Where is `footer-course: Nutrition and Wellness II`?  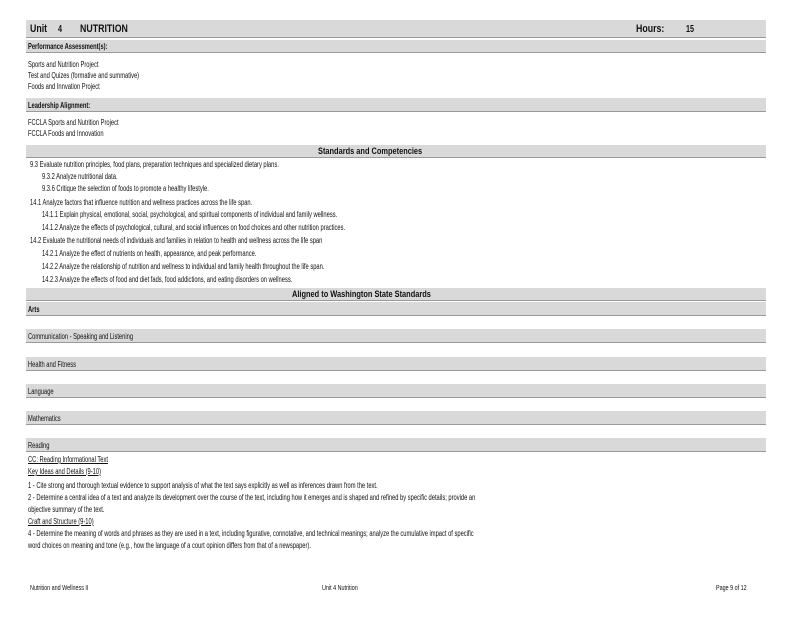 footer-course: Nutrition and Wellness II is located at coordinates (59, 587).